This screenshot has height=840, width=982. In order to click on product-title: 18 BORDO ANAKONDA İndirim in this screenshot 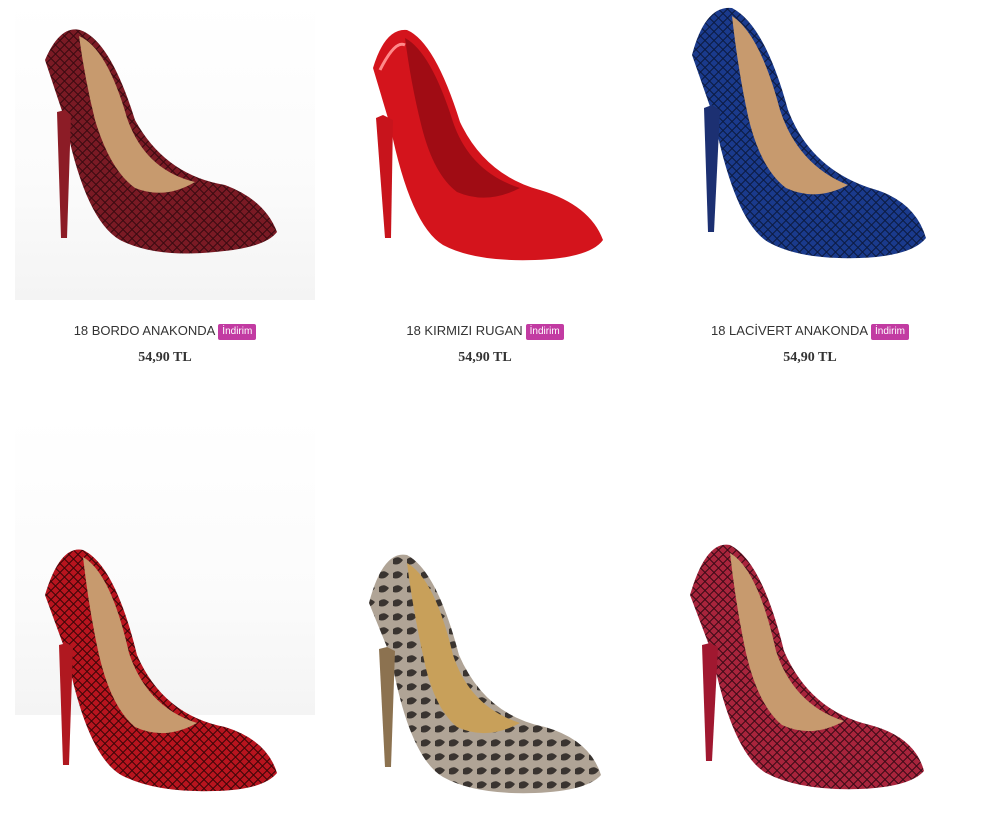, I will do `click(165, 331)`.